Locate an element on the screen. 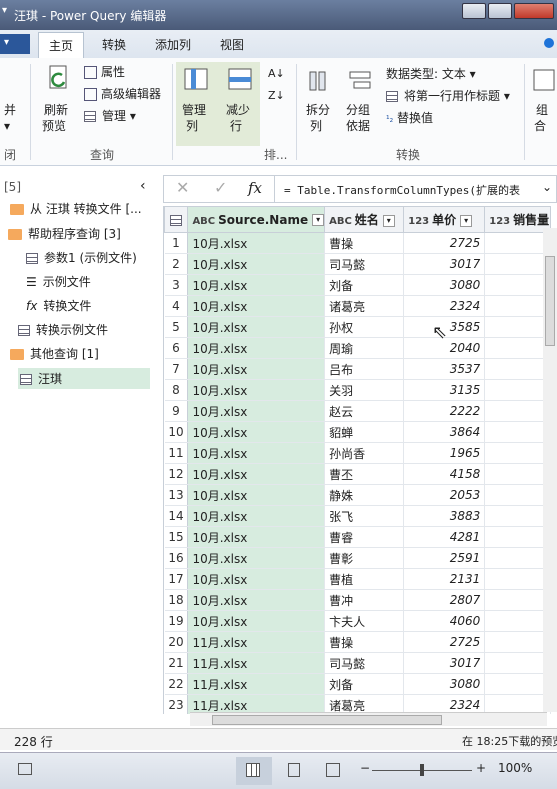 This screenshot has height=789, width=557. table-cell: 赵云 is located at coordinates (364, 411).